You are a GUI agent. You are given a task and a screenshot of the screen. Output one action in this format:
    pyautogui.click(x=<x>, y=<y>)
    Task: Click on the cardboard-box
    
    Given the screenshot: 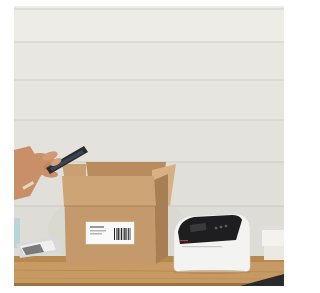 What is the action you would take?
    pyautogui.click(x=119, y=213)
    